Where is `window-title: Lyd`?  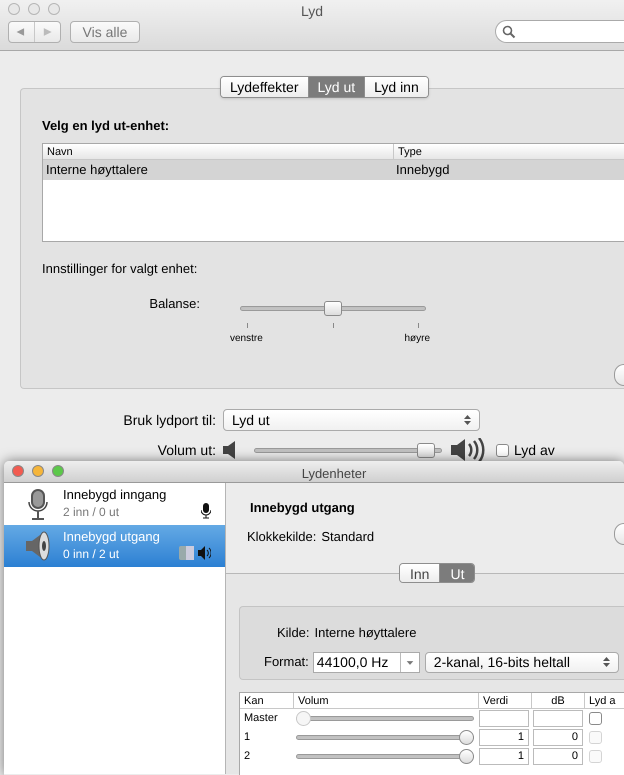 window-title: Lyd is located at coordinates (312, 11).